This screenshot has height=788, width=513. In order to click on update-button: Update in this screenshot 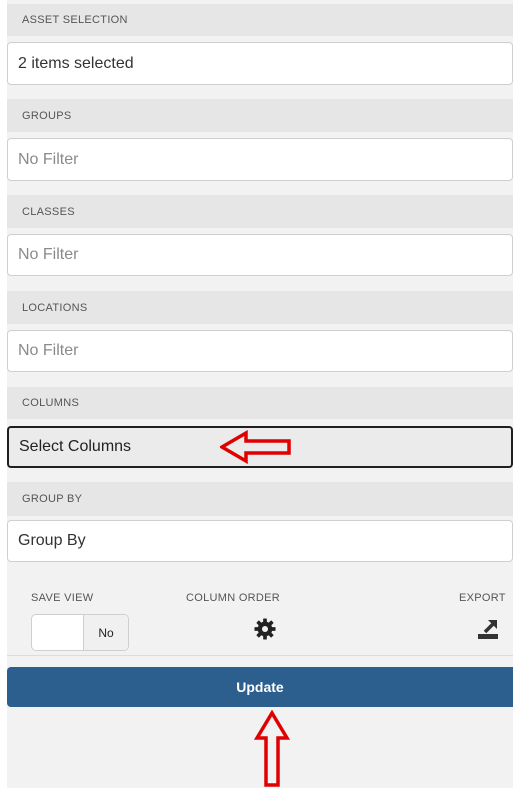, I will do `click(260, 687)`.